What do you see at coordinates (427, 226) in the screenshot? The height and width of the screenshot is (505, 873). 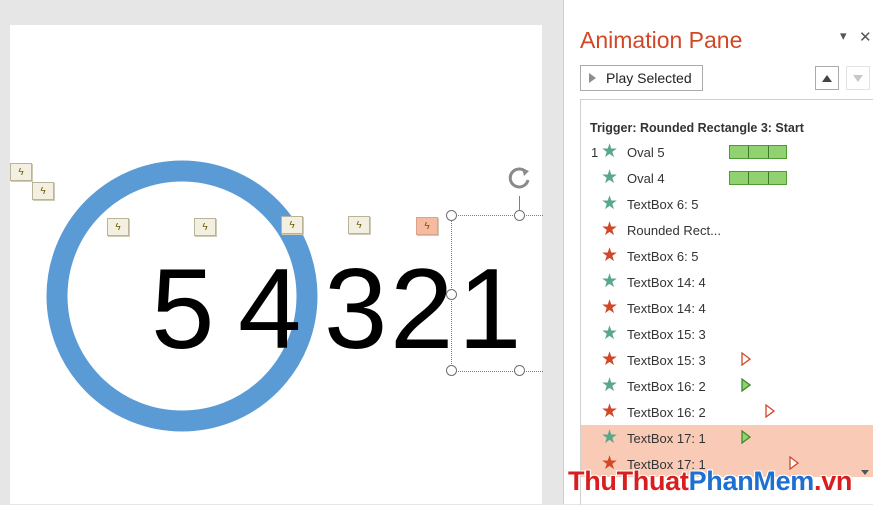 I see `trigger-lightning-icon-selected: ϟ` at bounding box center [427, 226].